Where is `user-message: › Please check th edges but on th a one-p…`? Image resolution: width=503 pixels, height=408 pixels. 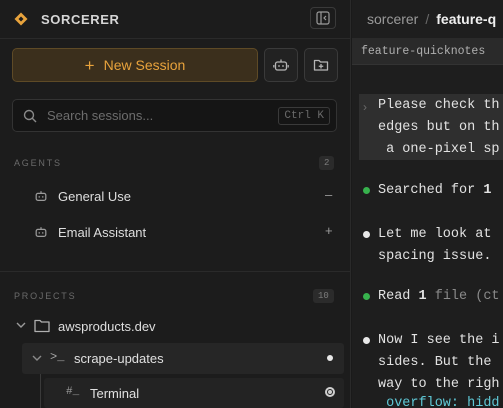 user-message: › Please check th edges but on th a one-p… is located at coordinates (431, 127).